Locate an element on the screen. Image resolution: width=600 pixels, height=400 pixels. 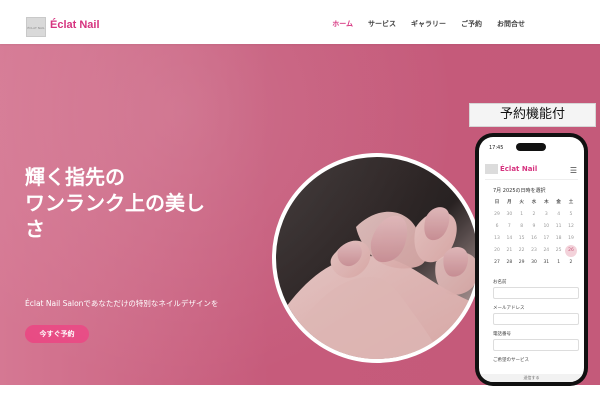
calendar-day: 23 is located at coordinates (534, 251).